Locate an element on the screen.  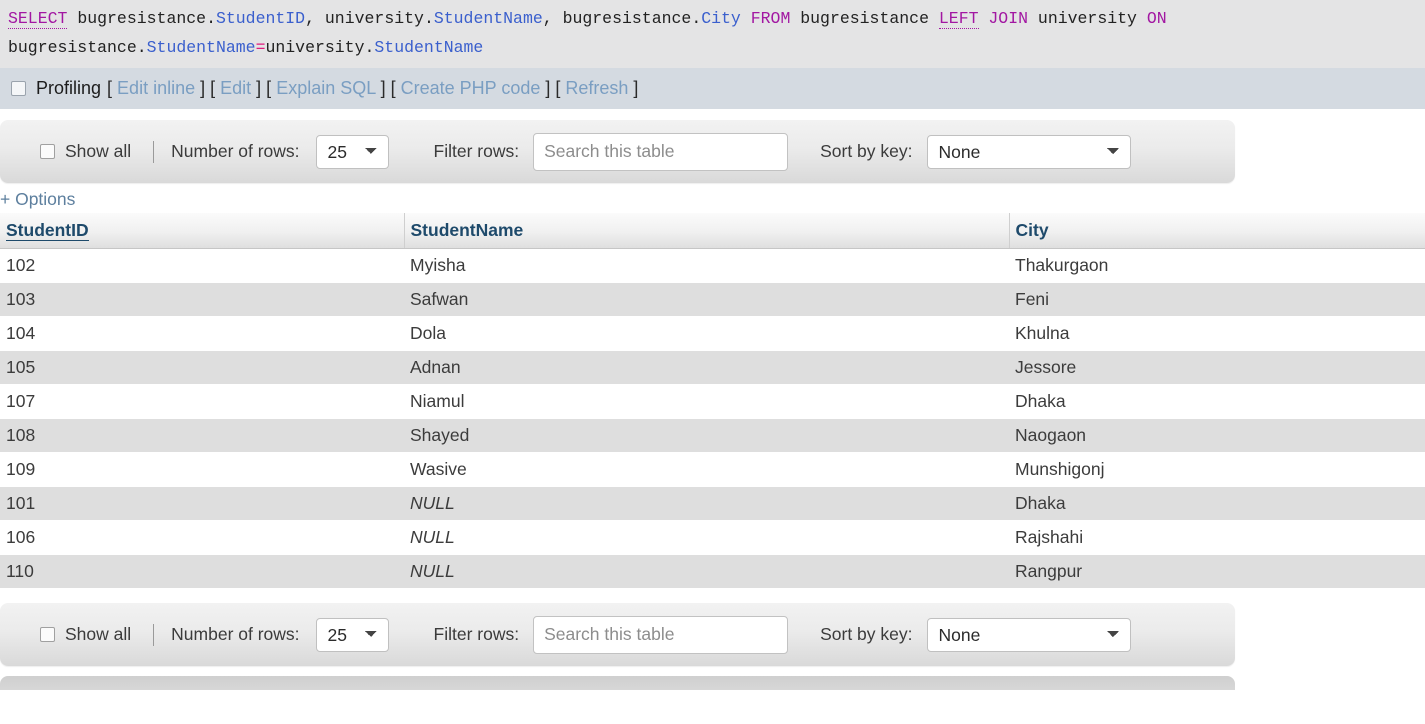
sql-token-24: ON is located at coordinates (1156, 18).